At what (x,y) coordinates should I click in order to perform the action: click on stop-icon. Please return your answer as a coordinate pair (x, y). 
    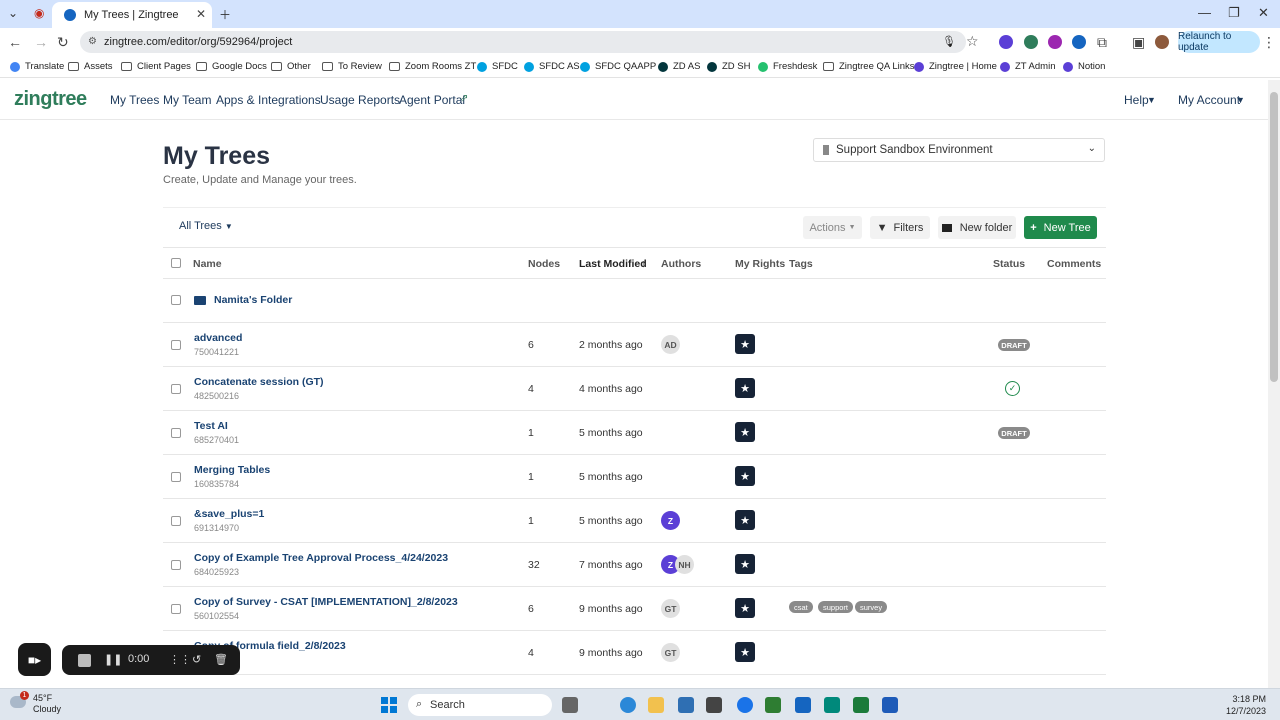
    Looking at the image, I should click on (84, 660).